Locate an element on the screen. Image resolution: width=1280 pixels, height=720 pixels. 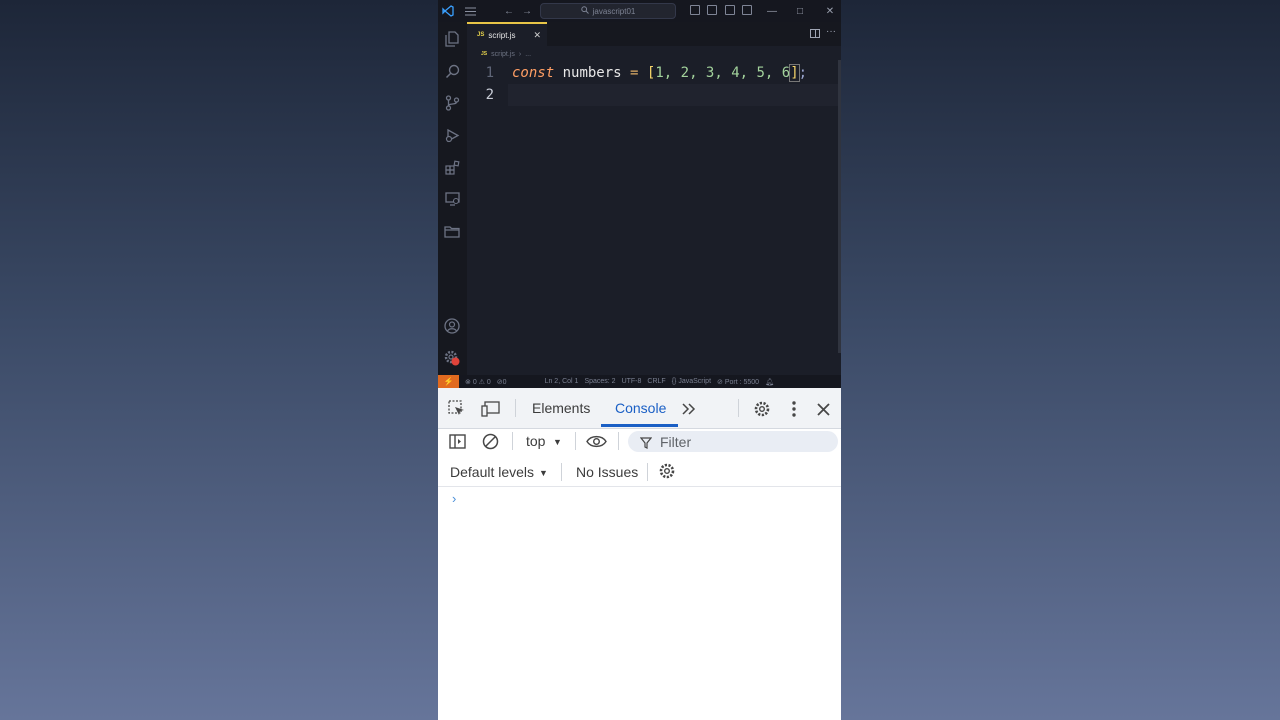
maximize-icon: □ is located at coordinates (800, 11).